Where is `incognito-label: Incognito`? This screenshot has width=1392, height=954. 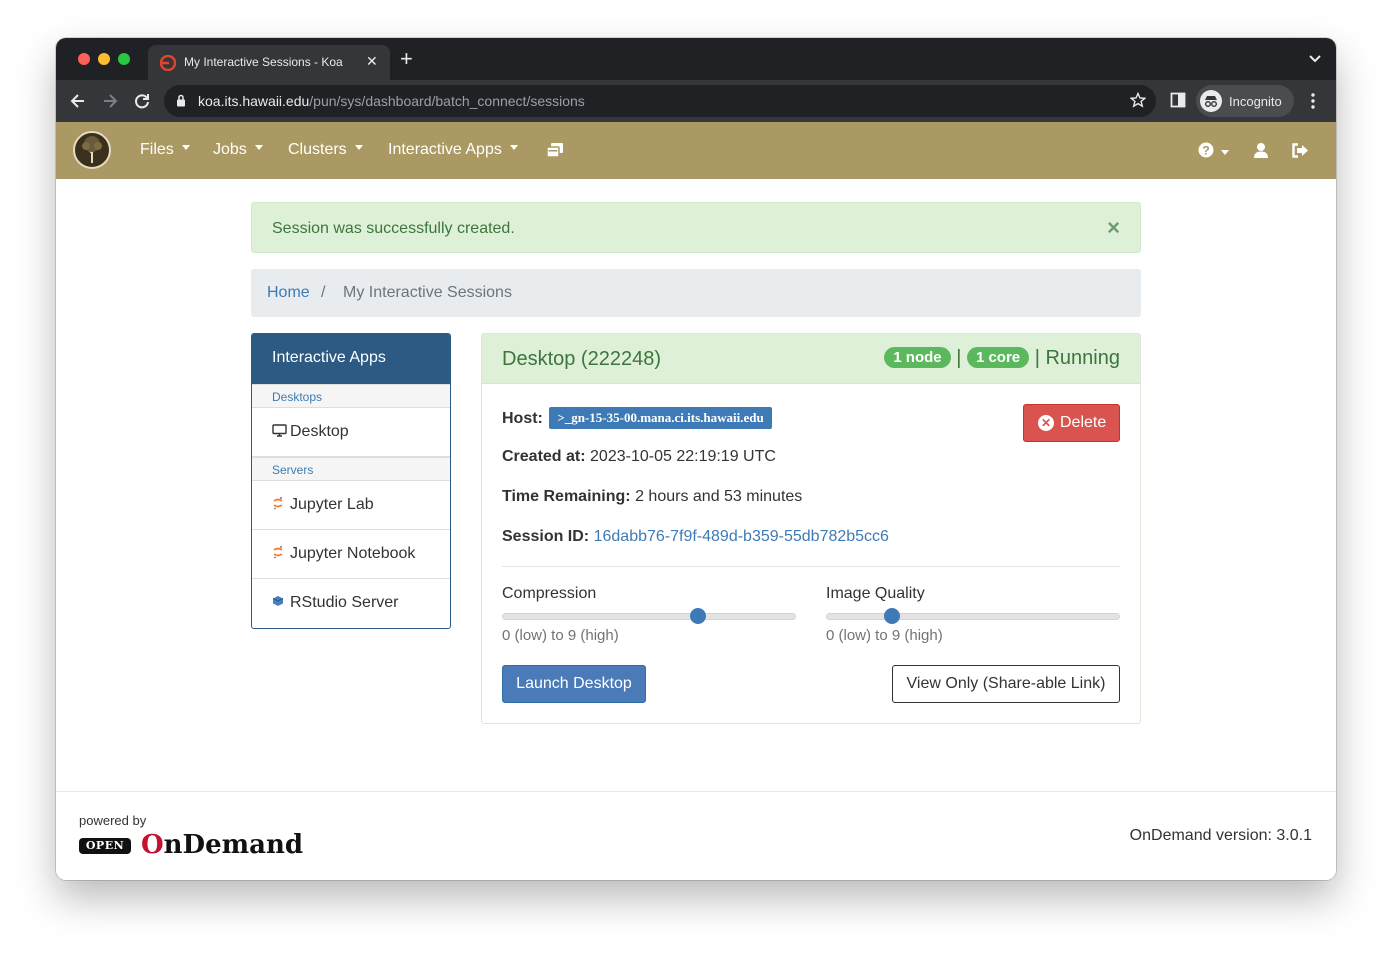 incognito-label: Incognito is located at coordinates (1255, 101).